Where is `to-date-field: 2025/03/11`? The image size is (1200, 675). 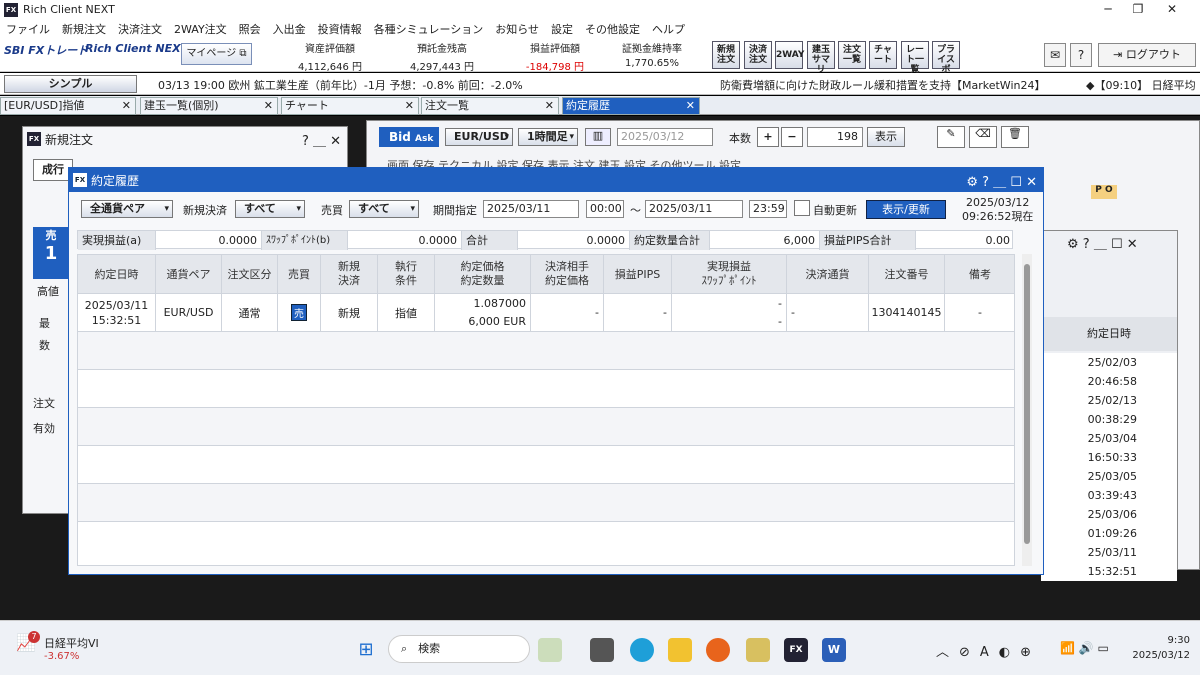 to-date-field: 2025/03/11 is located at coordinates (694, 209).